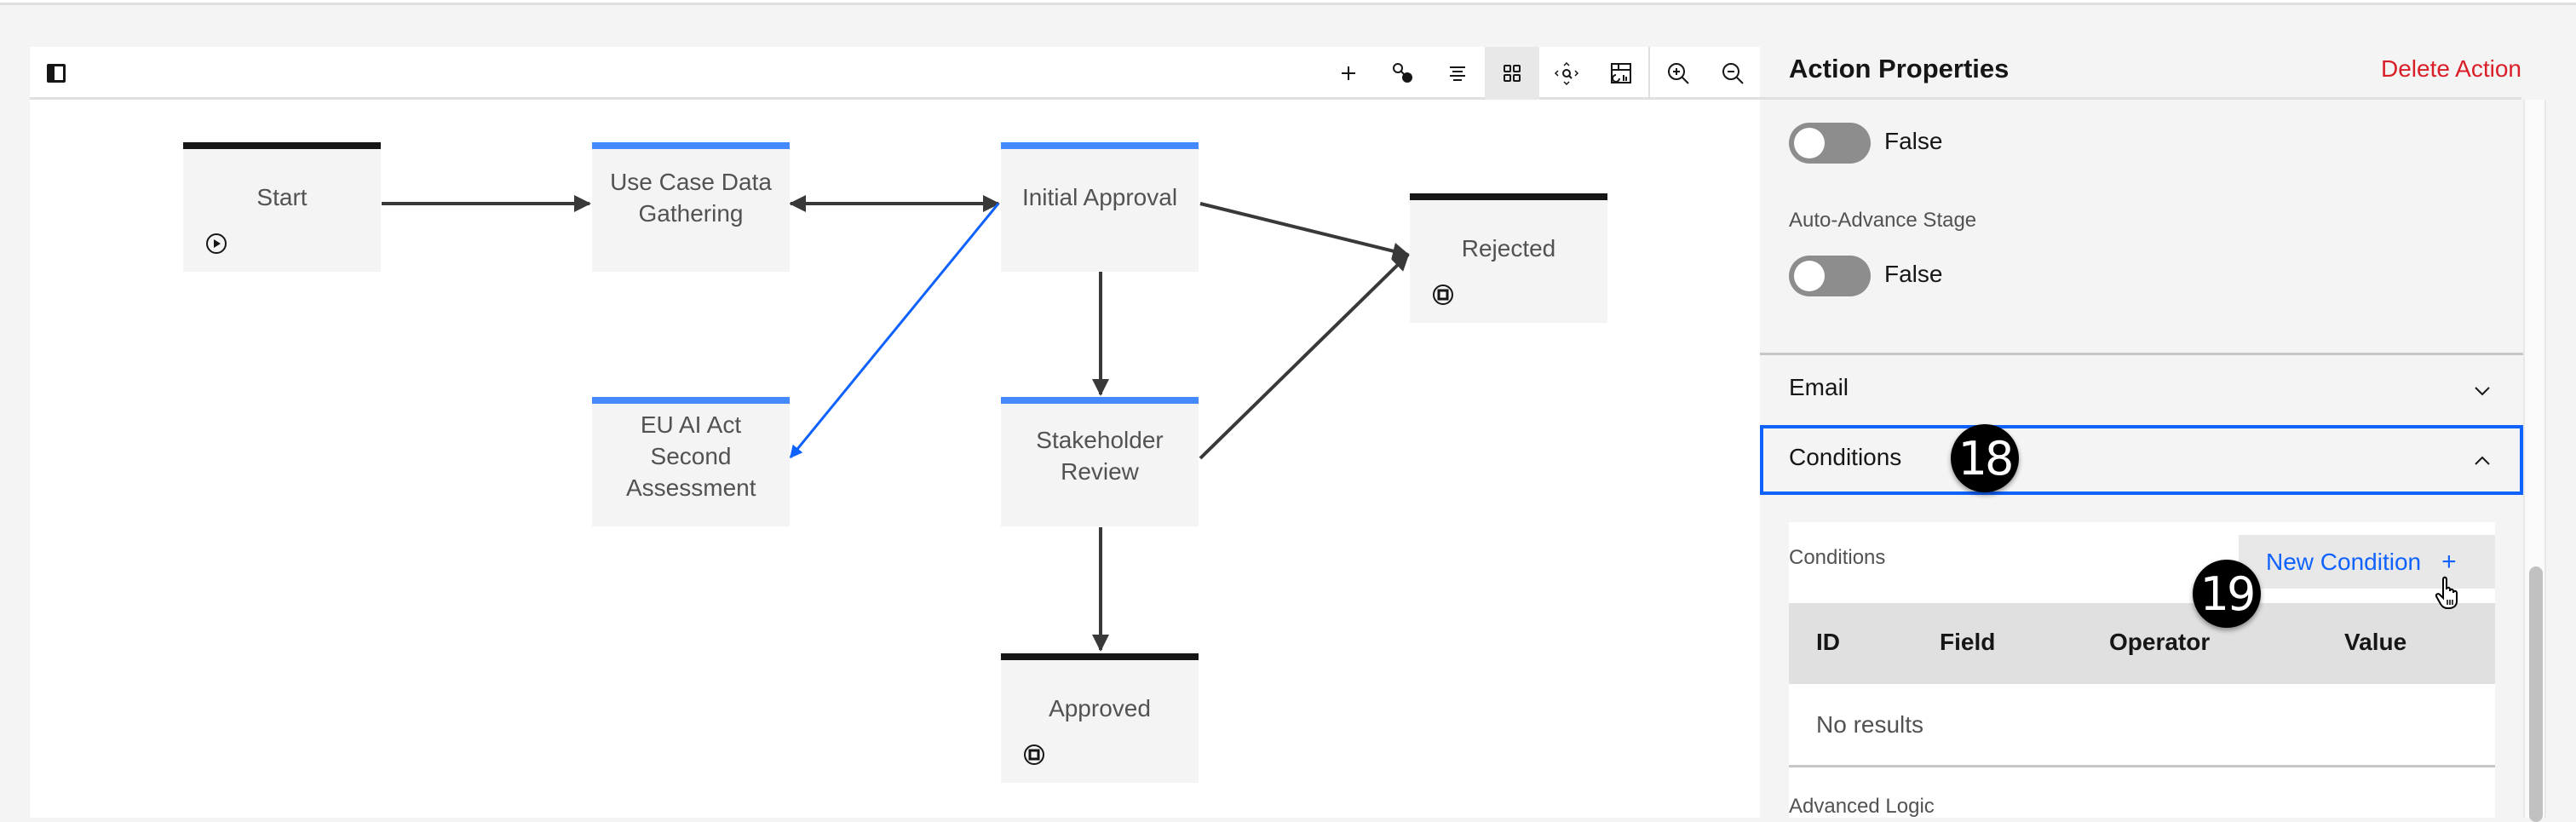 The width and height of the screenshot is (2576, 822). I want to click on panel-title: Action Properties, so click(1899, 68).